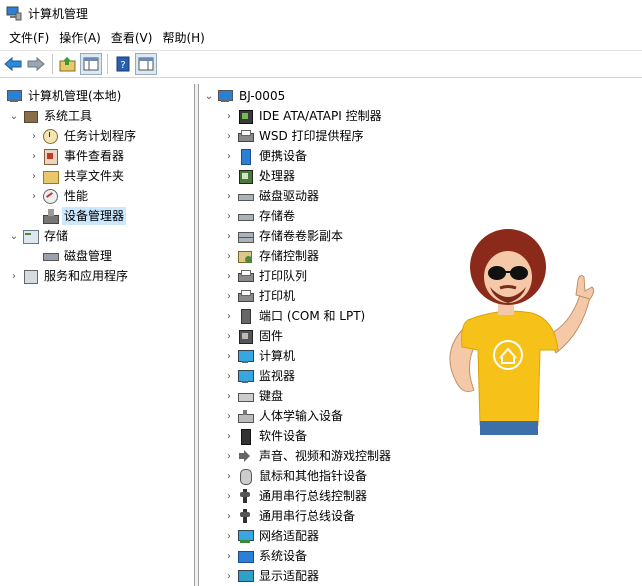 The image size is (642, 586). I want to click on back-button, so click(13, 64).